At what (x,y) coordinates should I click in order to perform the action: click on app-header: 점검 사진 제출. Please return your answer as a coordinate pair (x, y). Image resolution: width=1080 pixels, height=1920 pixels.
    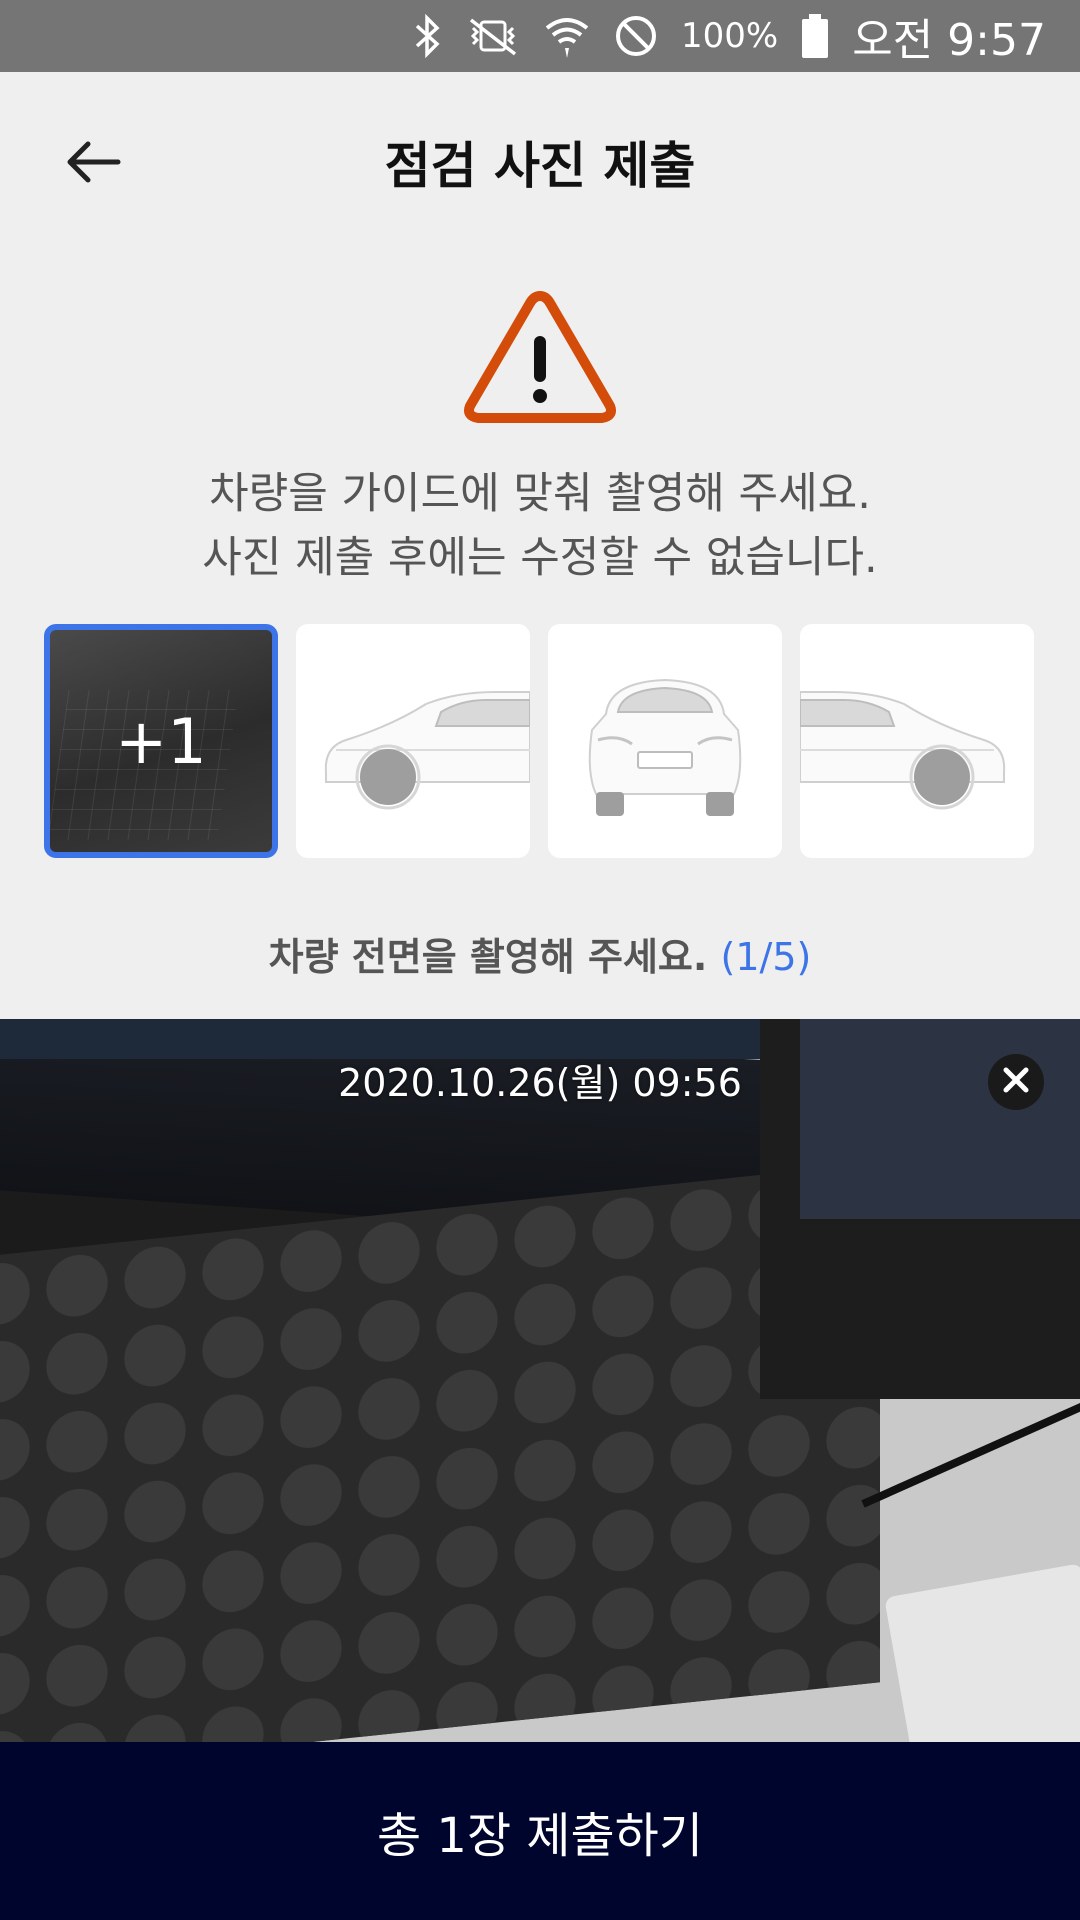
    Looking at the image, I should click on (540, 162).